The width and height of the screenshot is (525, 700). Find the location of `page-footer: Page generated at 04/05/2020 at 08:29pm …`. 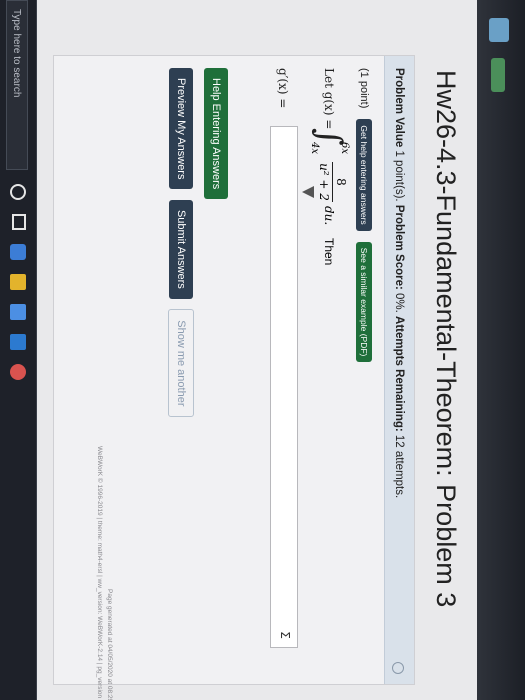

page-footer: Page generated at 04/05/2020 at 08:29pm … is located at coordinates (104, 573).